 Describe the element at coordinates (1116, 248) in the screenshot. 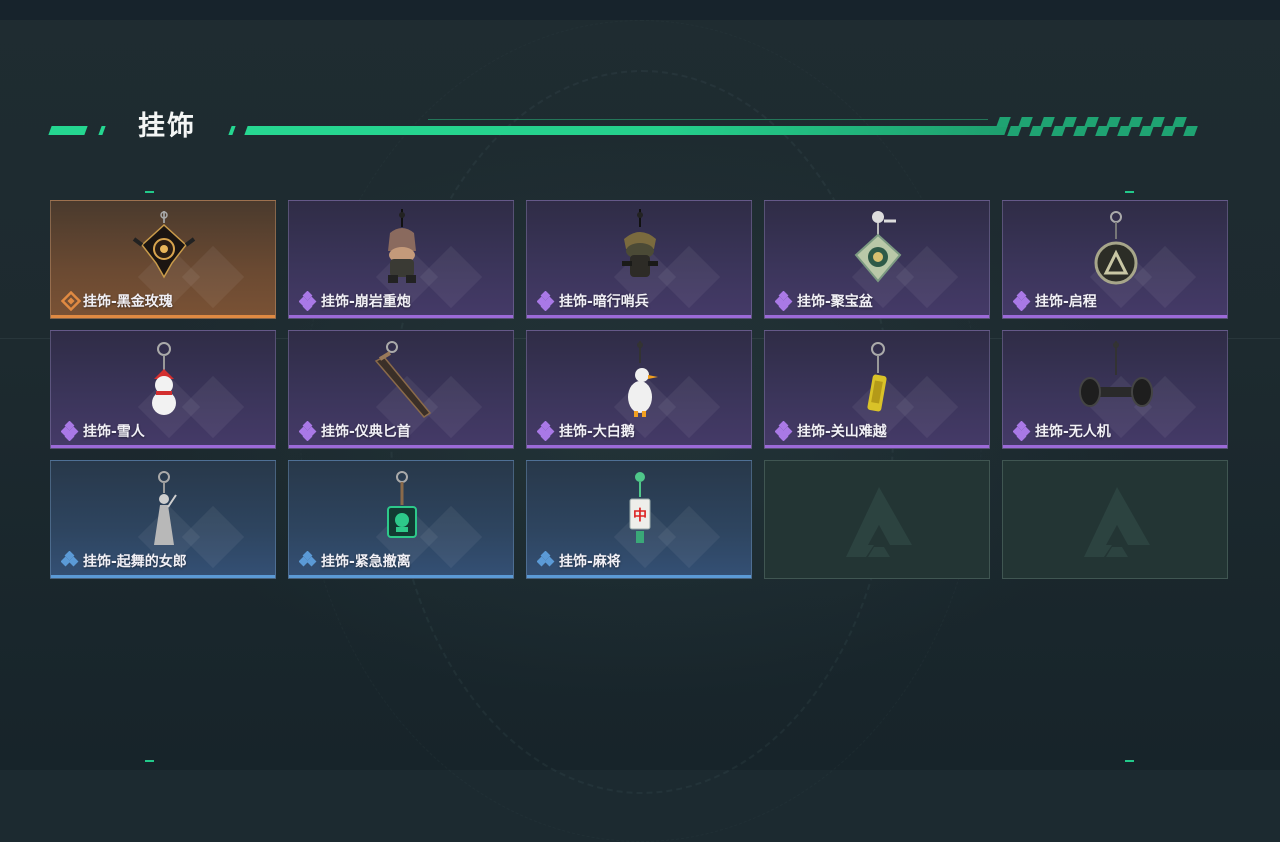

I see `departure-medal-charm-icon` at that location.